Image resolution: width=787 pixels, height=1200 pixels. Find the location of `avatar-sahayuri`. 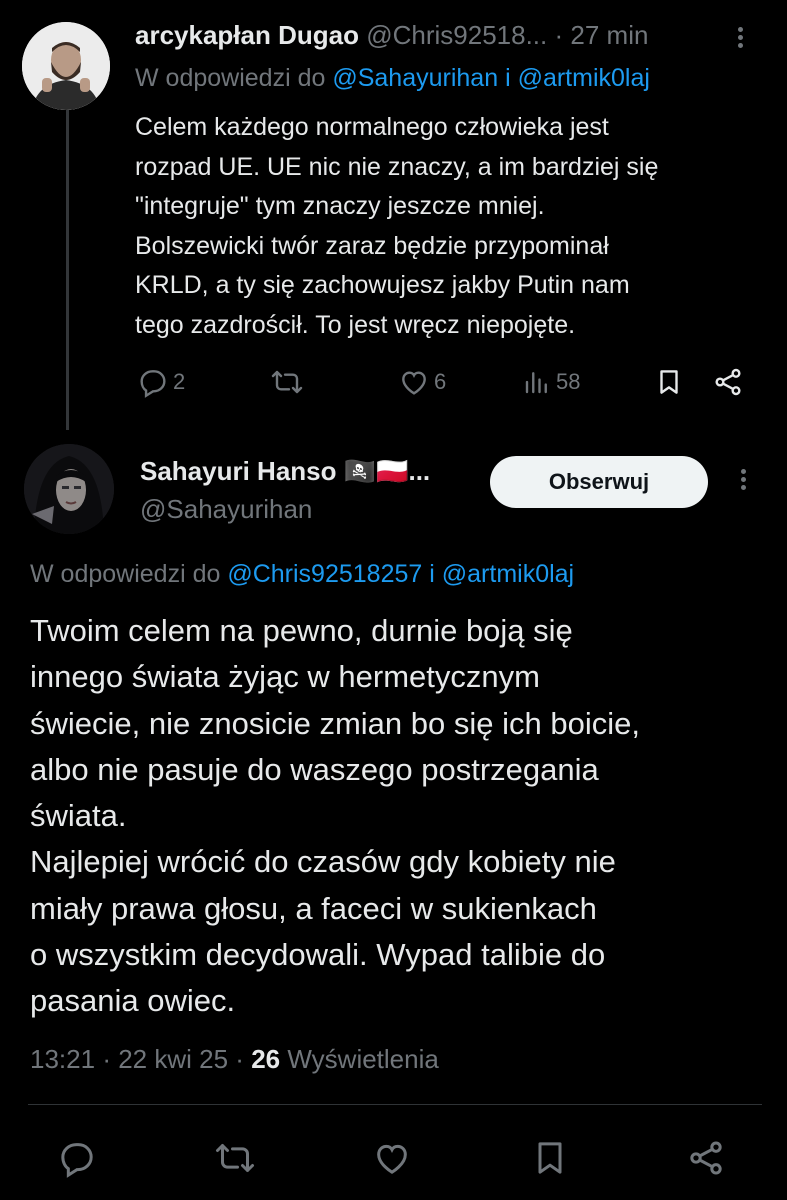

avatar-sahayuri is located at coordinates (69, 489).